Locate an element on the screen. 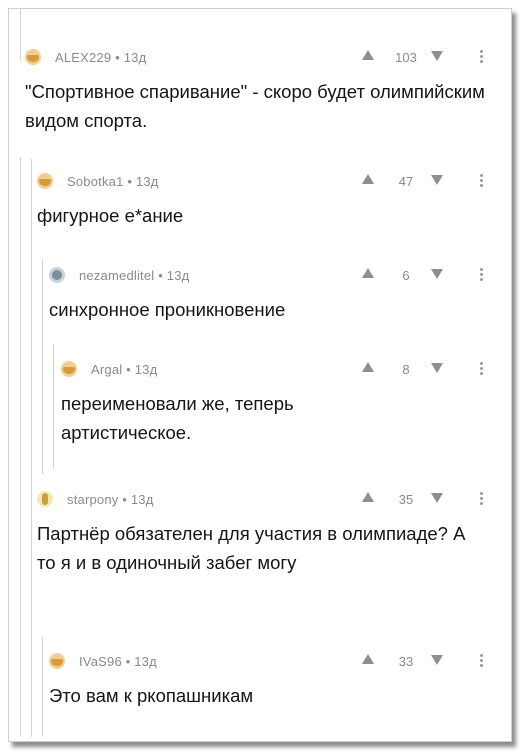  comment-meta: Argal • 13д 8 is located at coordinates (286, 370).